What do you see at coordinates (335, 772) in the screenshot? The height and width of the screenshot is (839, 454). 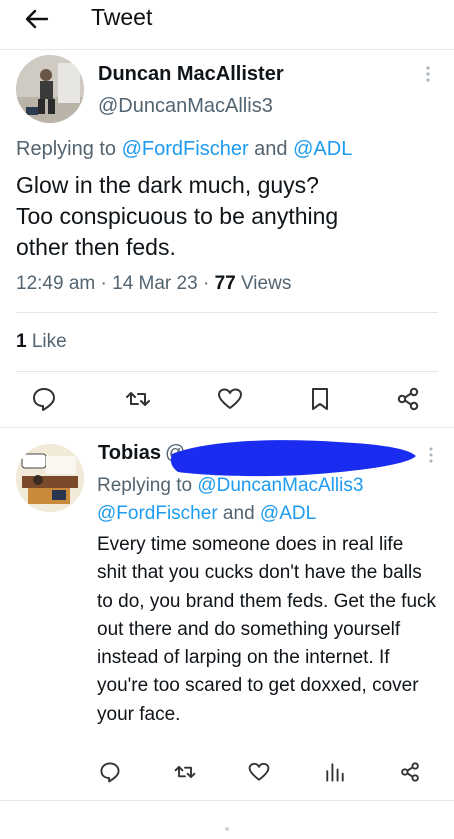 I see `analytics-icon` at bounding box center [335, 772].